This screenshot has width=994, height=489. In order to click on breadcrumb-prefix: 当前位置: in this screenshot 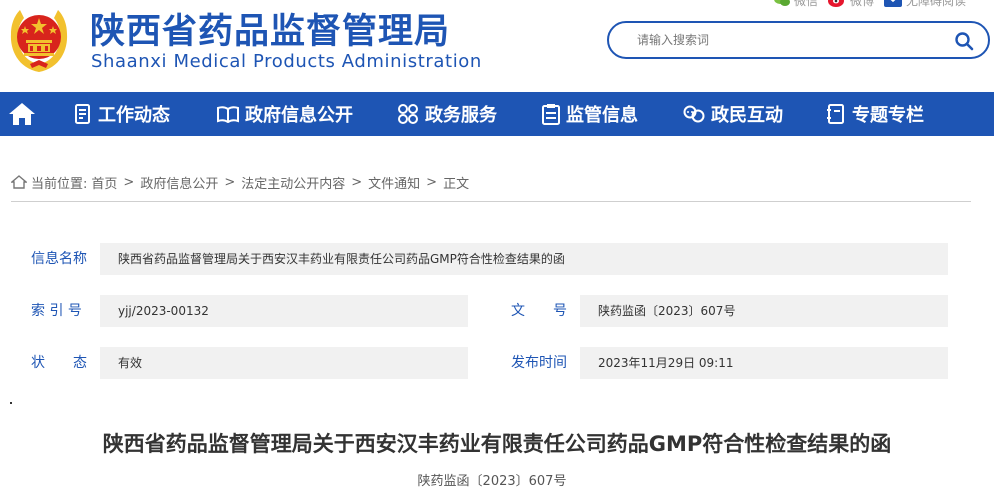, I will do `click(59, 184)`.